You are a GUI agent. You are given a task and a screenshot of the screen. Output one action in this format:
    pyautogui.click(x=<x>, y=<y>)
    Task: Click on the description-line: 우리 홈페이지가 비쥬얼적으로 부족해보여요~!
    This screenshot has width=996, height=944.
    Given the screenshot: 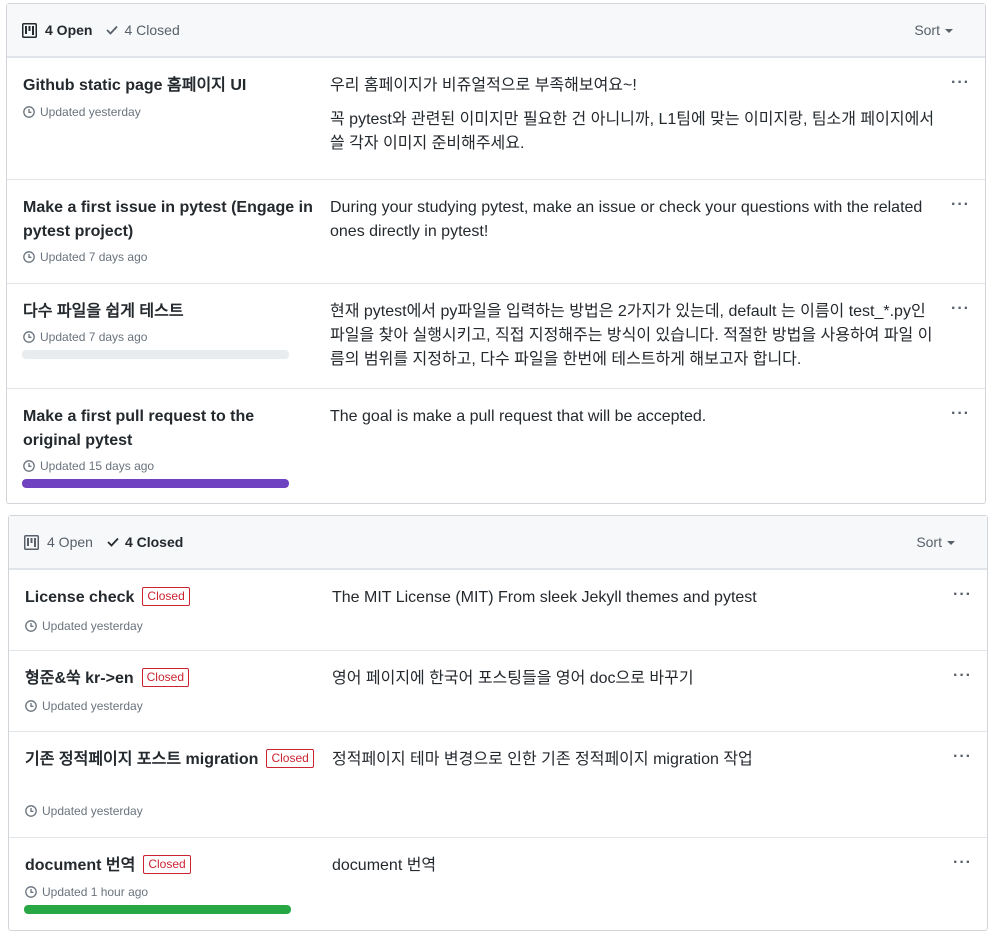 What is the action you would take?
    pyautogui.click(x=483, y=85)
    